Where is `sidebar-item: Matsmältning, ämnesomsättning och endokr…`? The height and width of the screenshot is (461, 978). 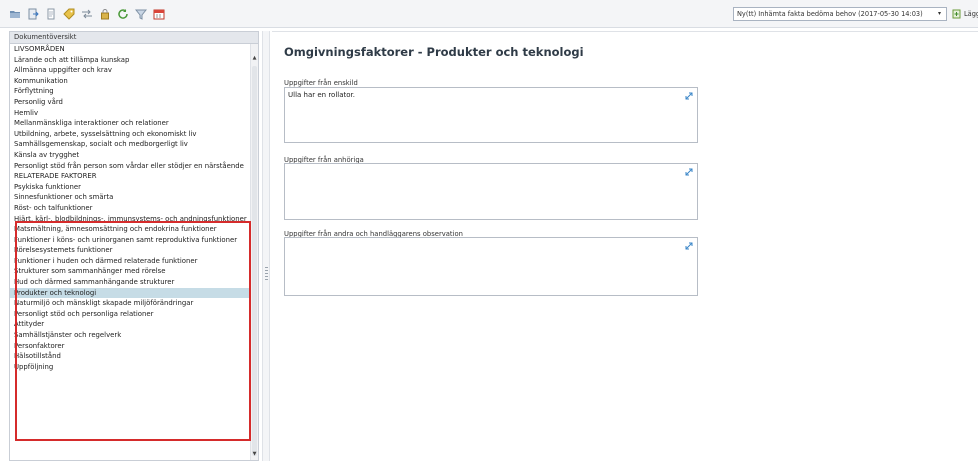 sidebar-item: Matsmältning, ämnesomsättning och endokr… is located at coordinates (130, 229).